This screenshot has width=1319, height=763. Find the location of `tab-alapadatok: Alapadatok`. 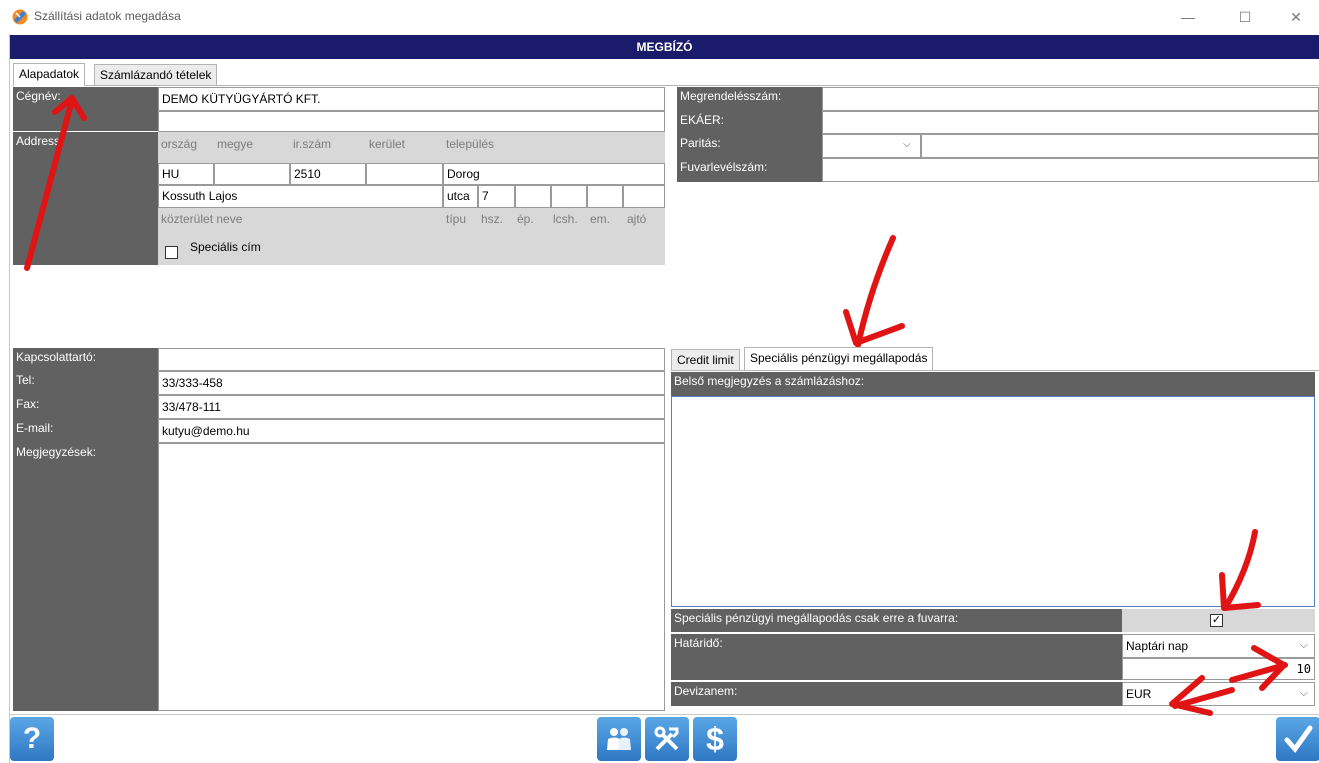

tab-alapadatok: Alapadatok is located at coordinates (49, 74).